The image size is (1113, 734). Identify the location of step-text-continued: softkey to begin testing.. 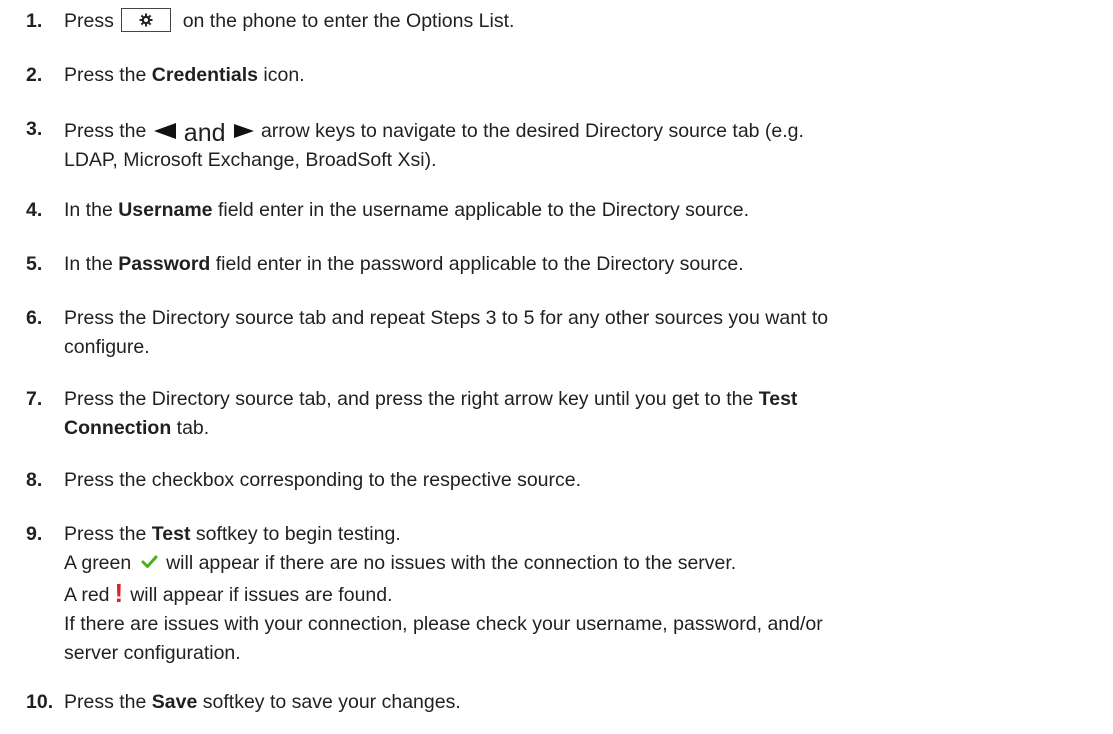
(295, 534).